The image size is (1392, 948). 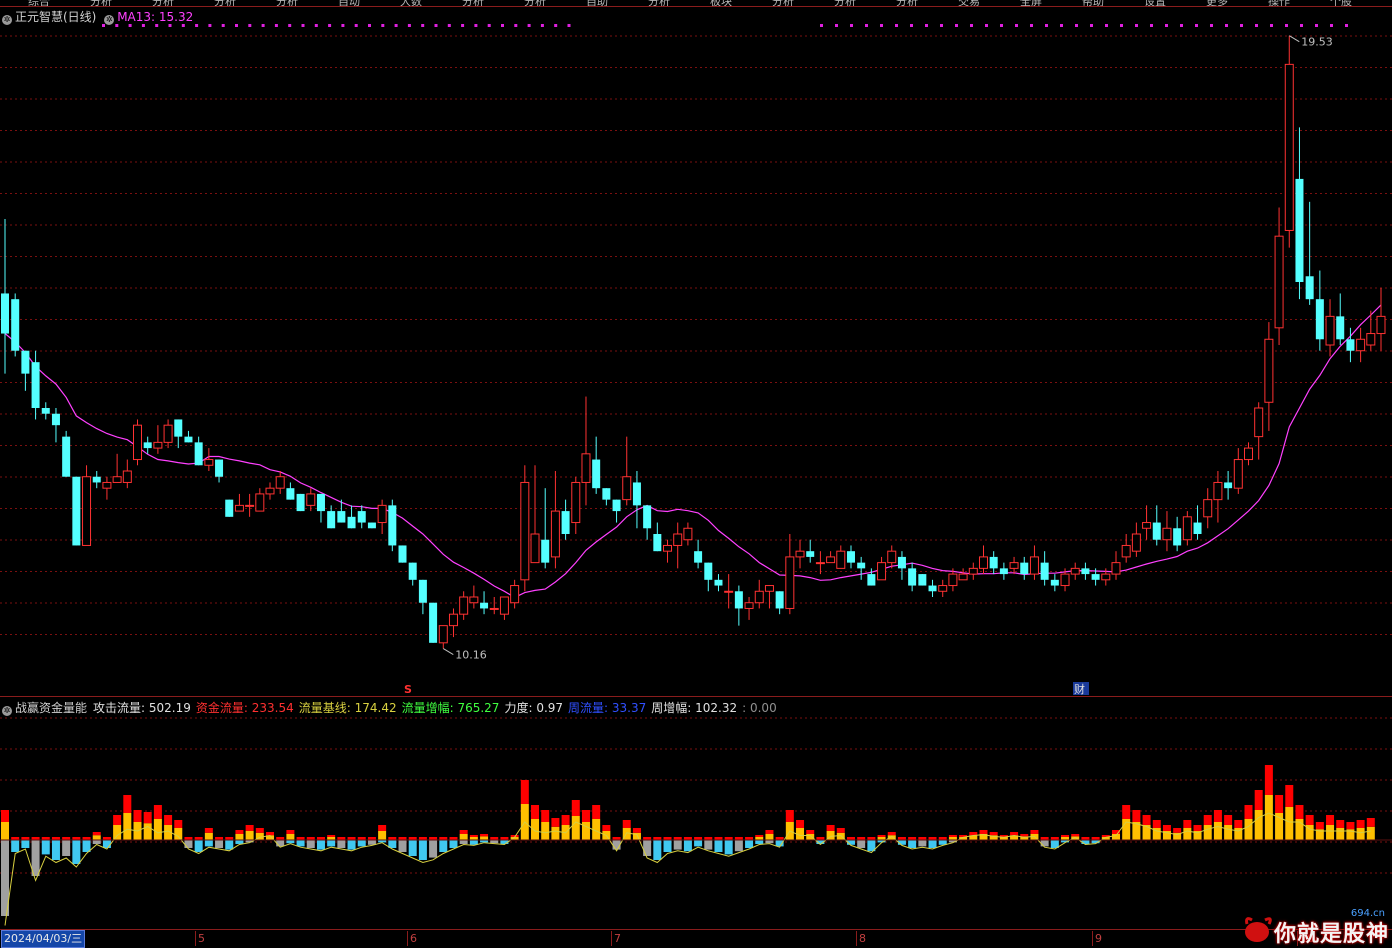 I want to click on date-axis: 2024/04/03/三 5 6 7 8 9 10, so click(x=696, y=938).